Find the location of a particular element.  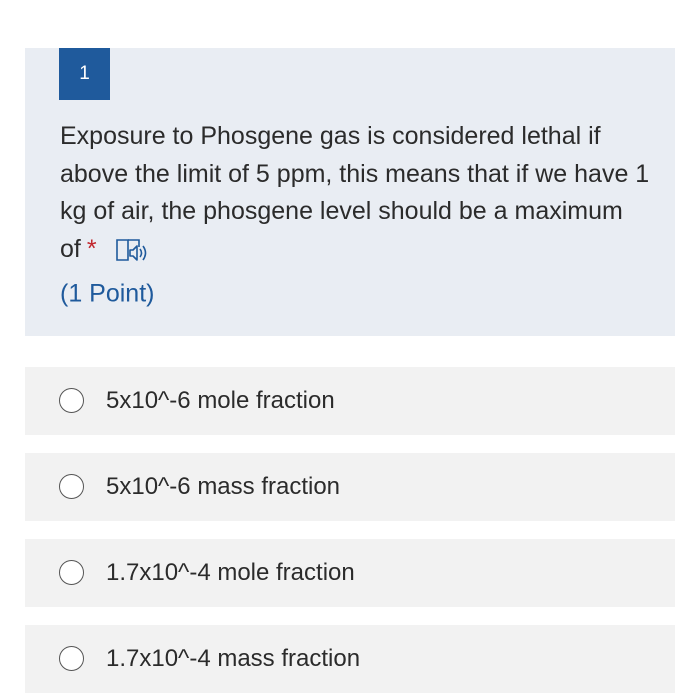

question-number-badge: 1 is located at coordinates (84, 74).